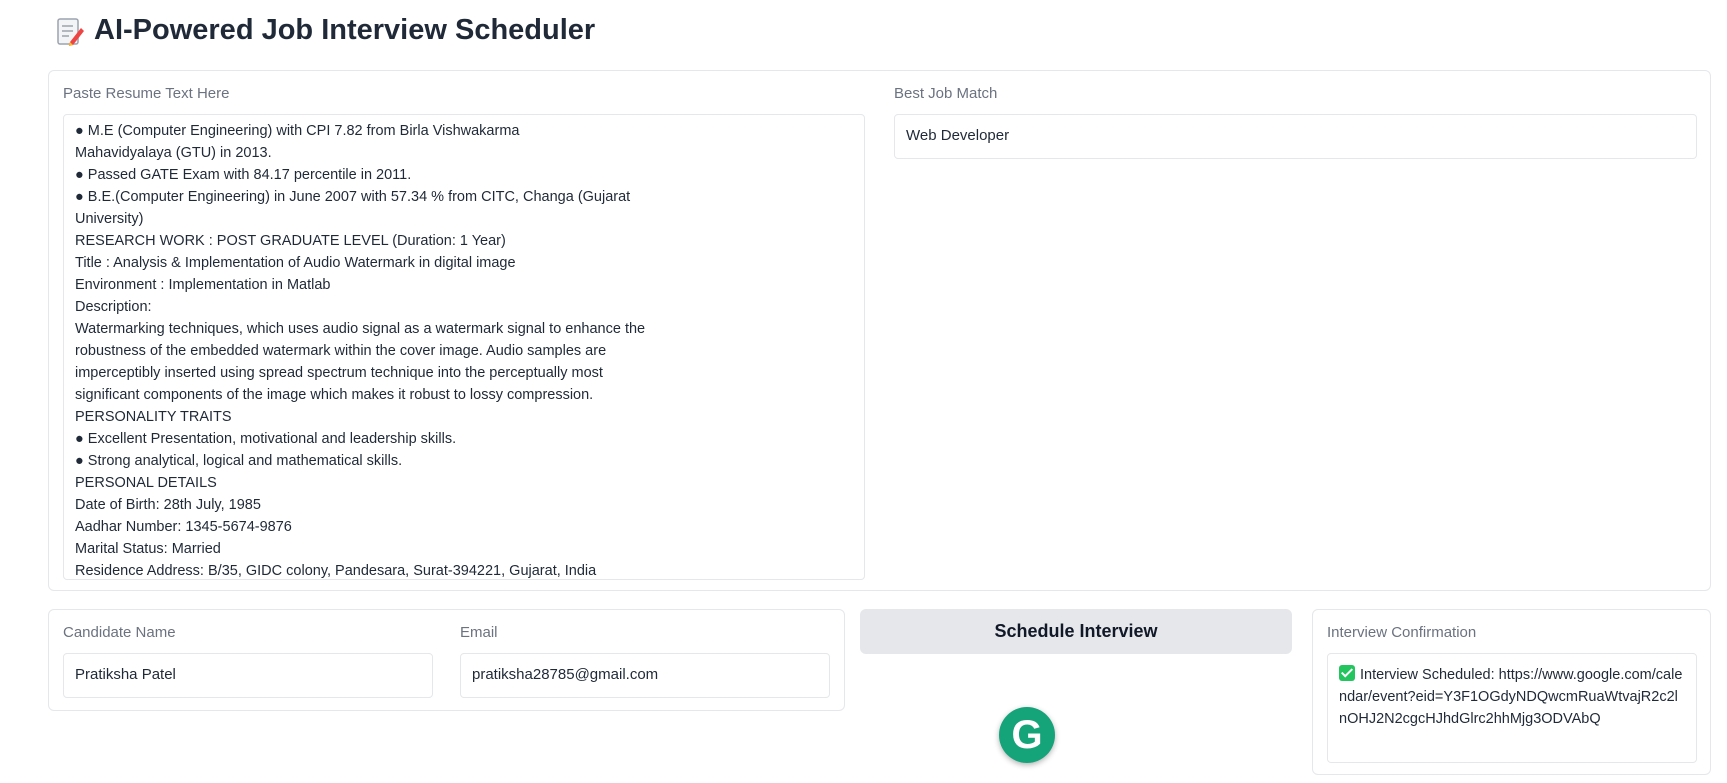  I want to click on page-title: AI-Powered Job Interview Scheduler, so click(345, 30).